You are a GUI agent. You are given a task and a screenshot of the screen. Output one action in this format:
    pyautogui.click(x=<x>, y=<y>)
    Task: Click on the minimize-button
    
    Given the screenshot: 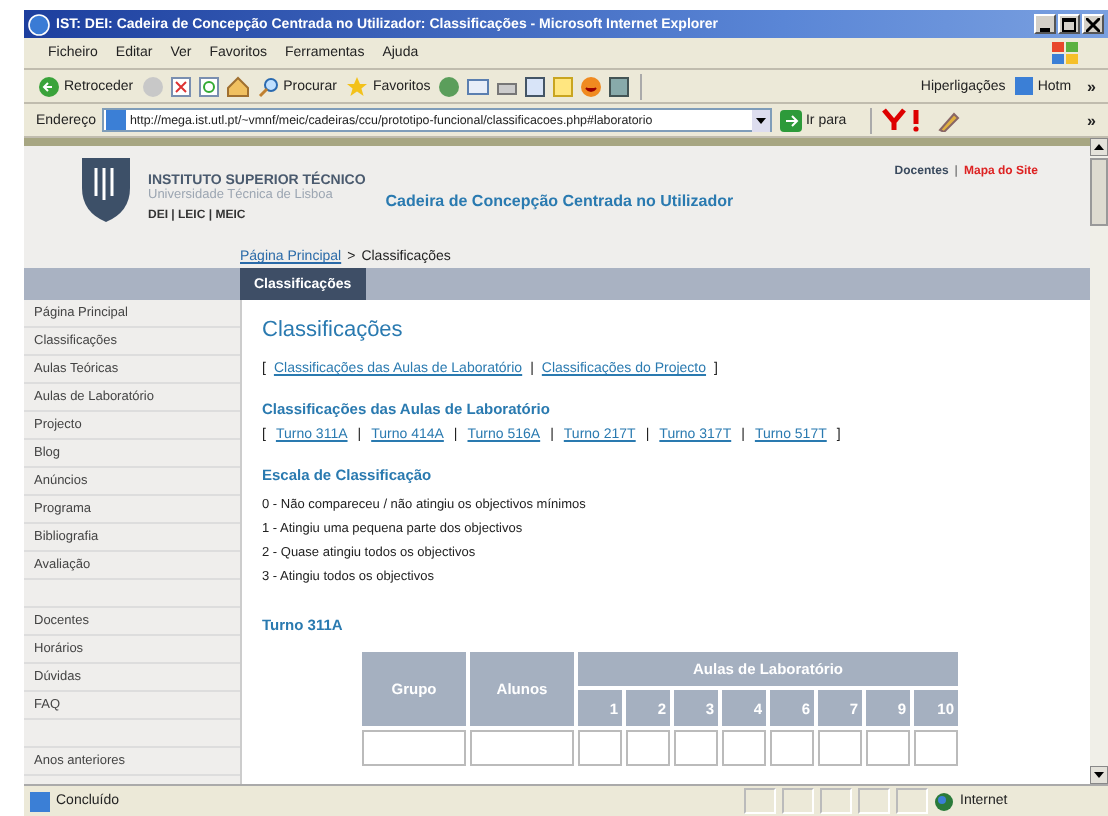 What is the action you would take?
    pyautogui.click(x=1045, y=24)
    